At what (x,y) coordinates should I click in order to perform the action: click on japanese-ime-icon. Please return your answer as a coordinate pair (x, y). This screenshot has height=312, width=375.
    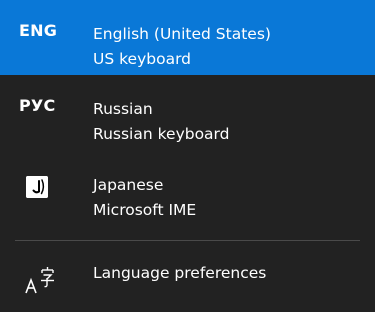
    Looking at the image, I should click on (37, 187).